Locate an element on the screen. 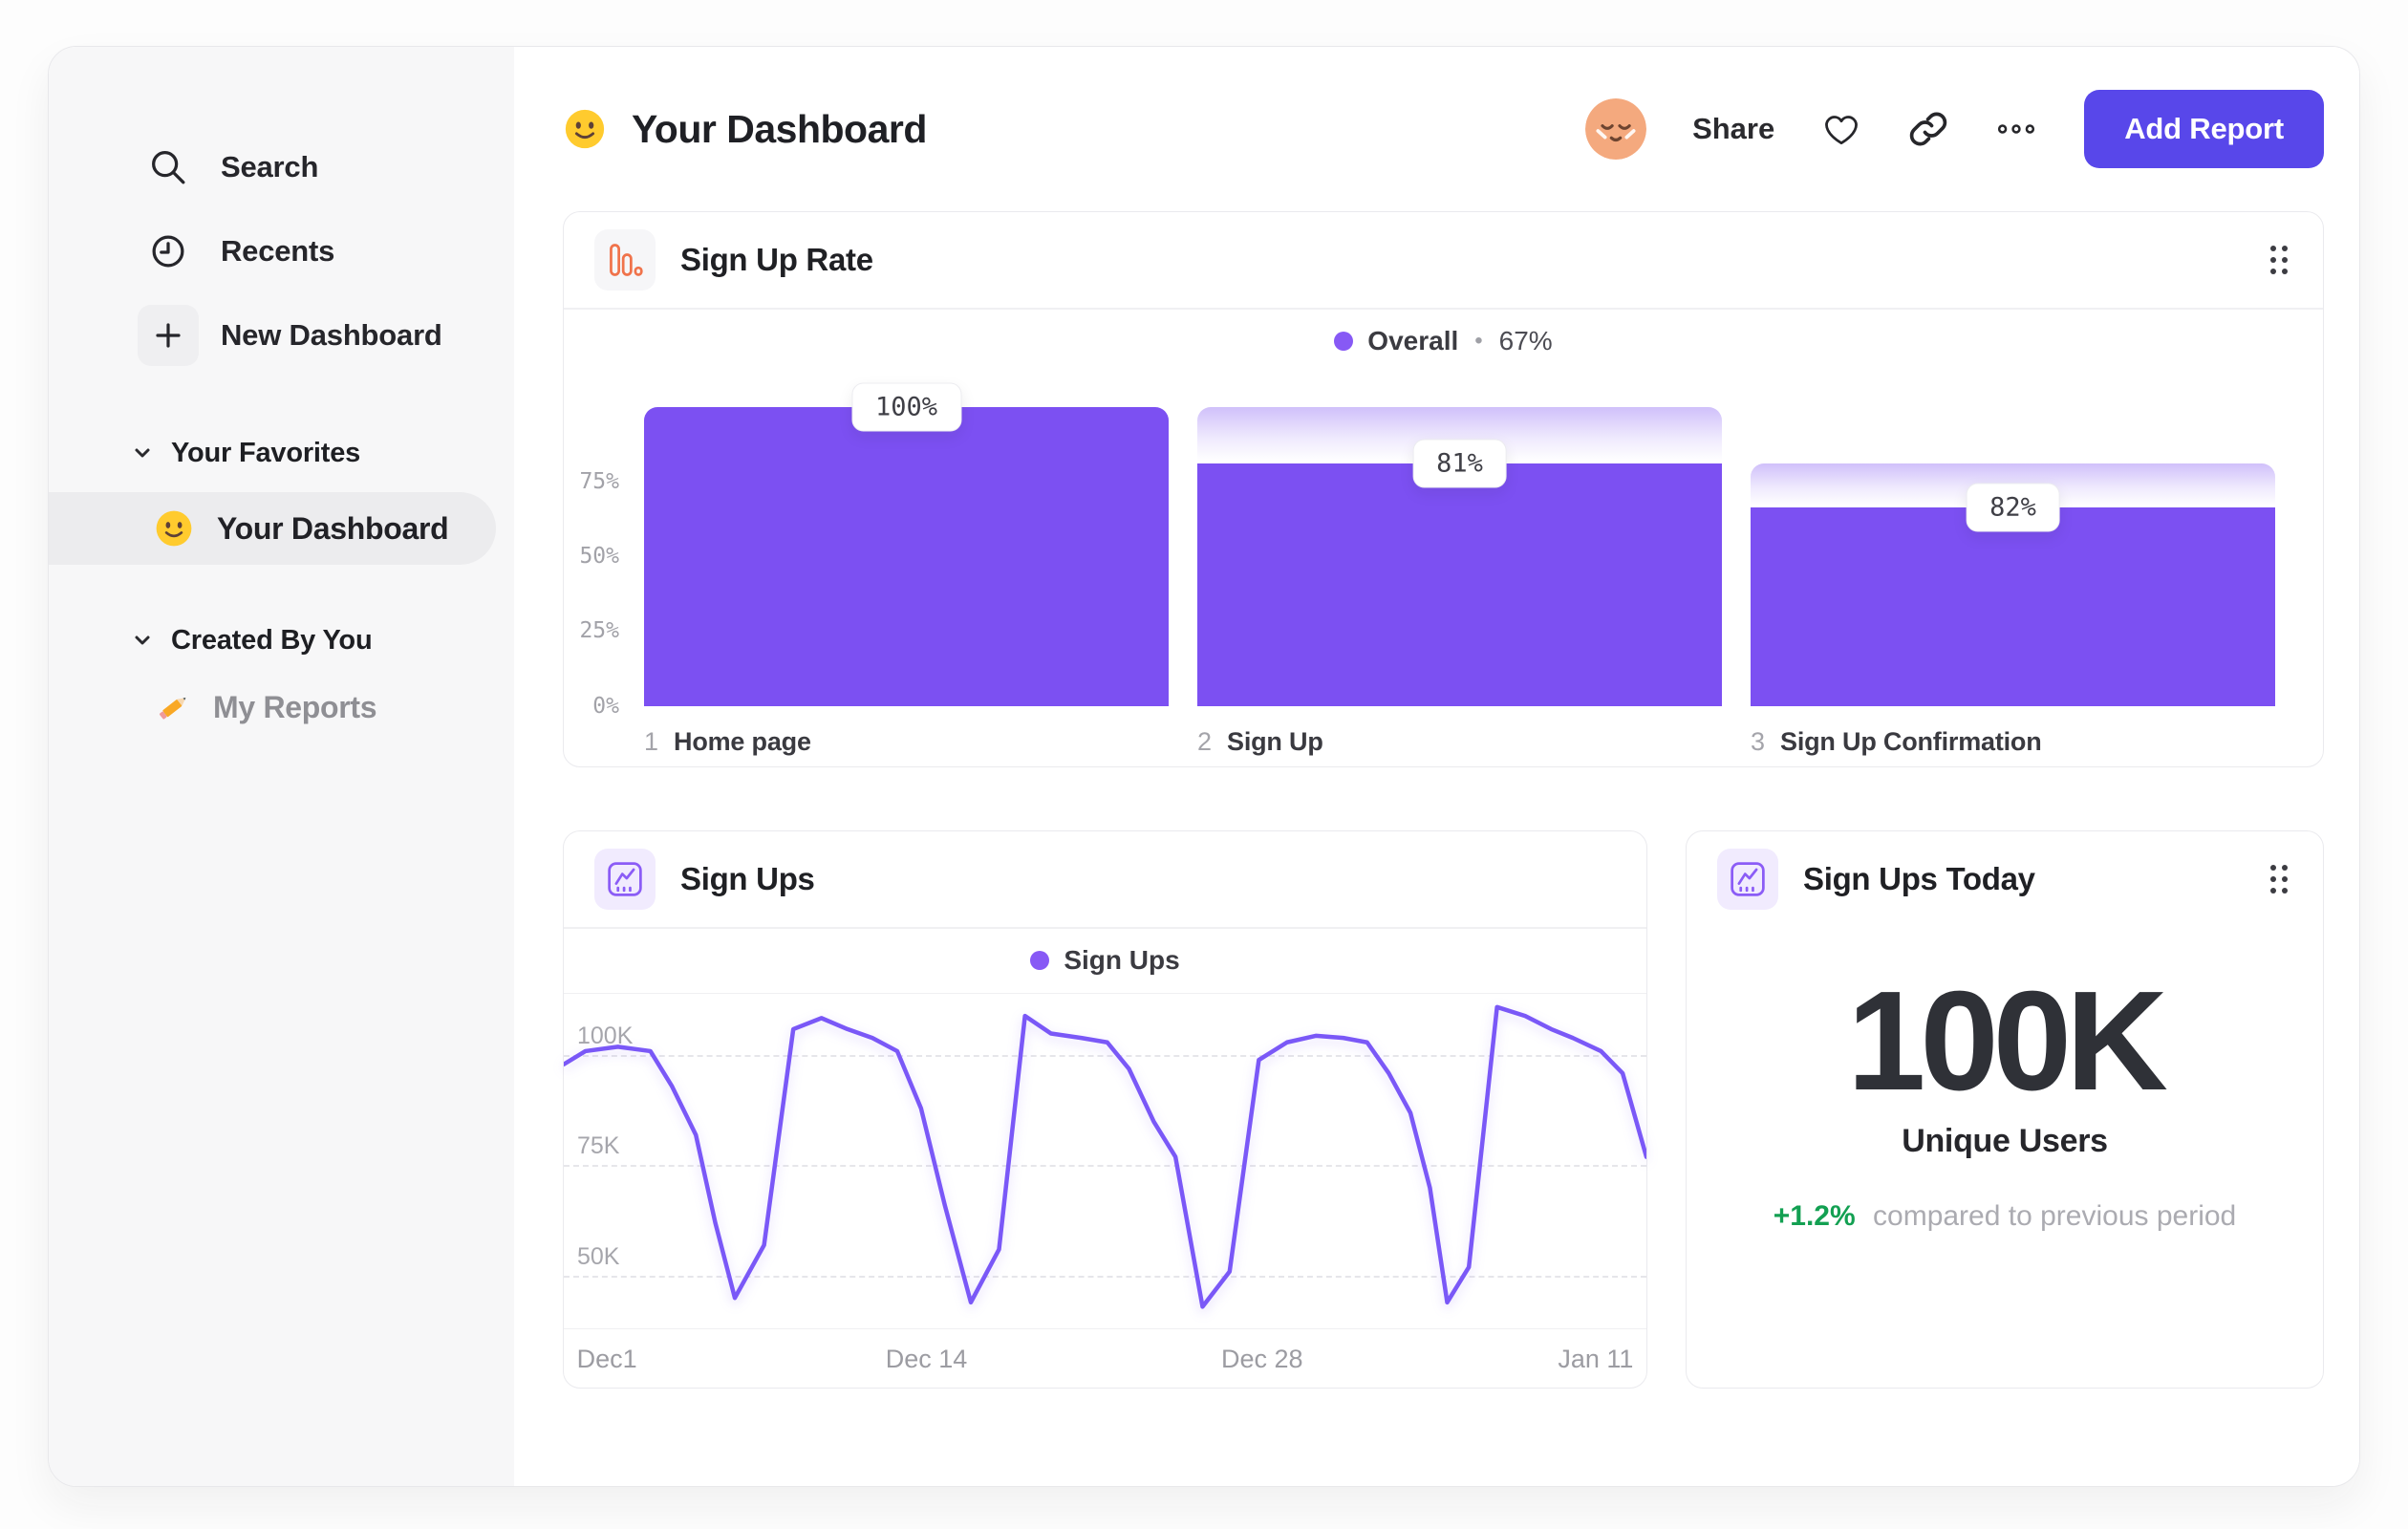 The height and width of the screenshot is (1529, 2408). section-label: Your Favorites is located at coordinates (266, 452).